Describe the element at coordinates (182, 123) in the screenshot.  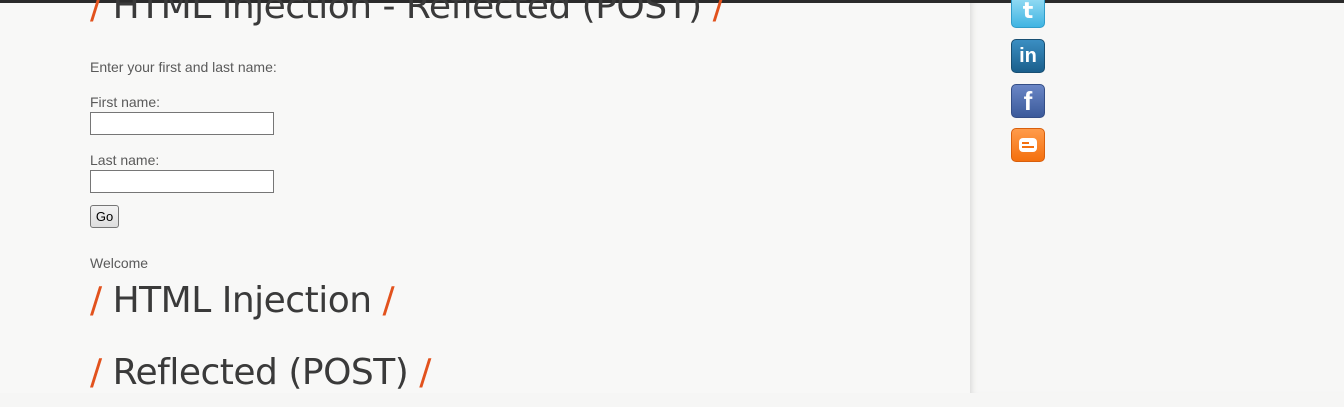
I see `first-name-input` at that location.